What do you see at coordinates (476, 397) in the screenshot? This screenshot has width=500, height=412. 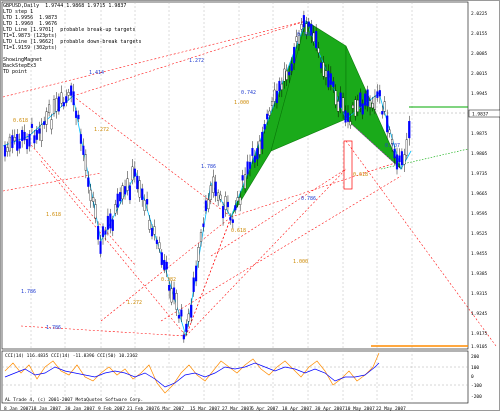 I see `cci-level: -200` at bounding box center [476, 397].